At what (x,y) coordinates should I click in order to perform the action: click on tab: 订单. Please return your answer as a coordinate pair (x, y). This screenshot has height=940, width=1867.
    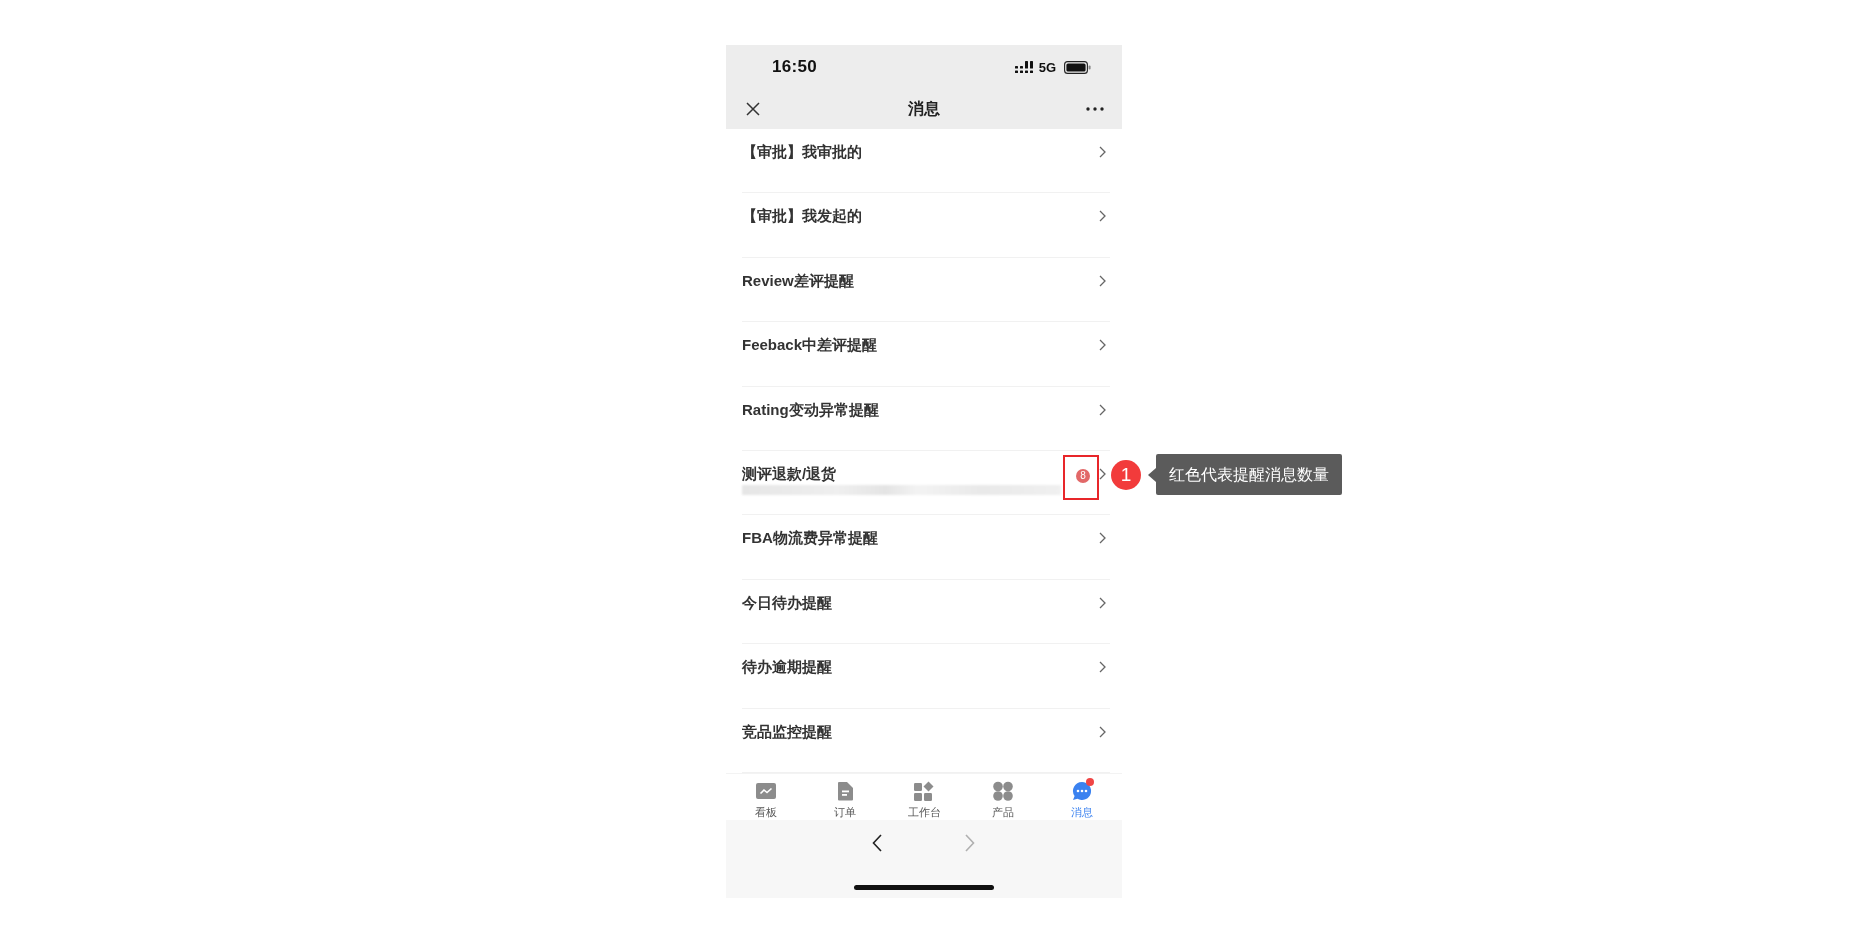
    Looking at the image, I should click on (845, 796).